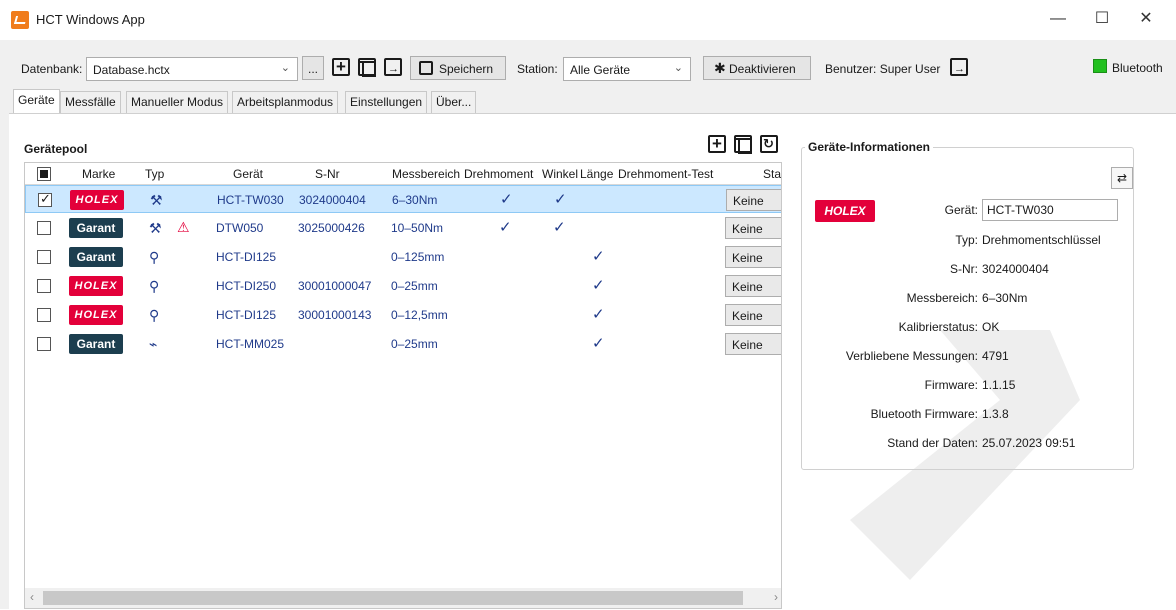 Image resolution: width=1176 pixels, height=610 pixels. Describe the element at coordinates (250, 344) in the screenshot. I see `cell-geraet: HCT-MM025` at that location.